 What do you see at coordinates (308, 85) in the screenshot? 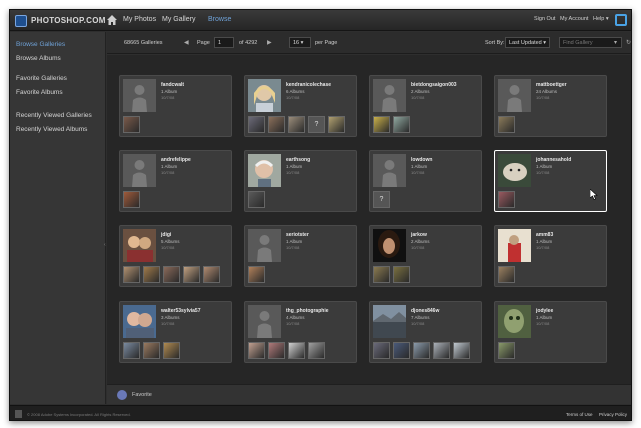
I see `gallery-name: kendranicolechase` at bounding box center [308, 85].